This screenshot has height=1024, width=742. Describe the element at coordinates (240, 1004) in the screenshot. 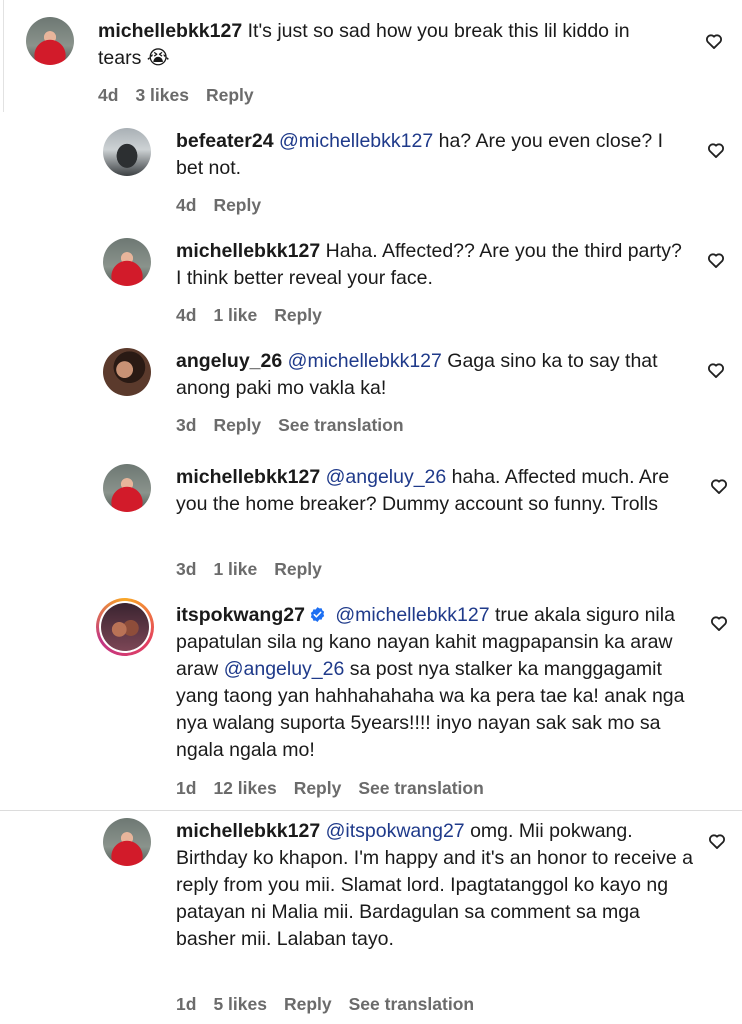

I see `likes-count: 5 likes` at that location.